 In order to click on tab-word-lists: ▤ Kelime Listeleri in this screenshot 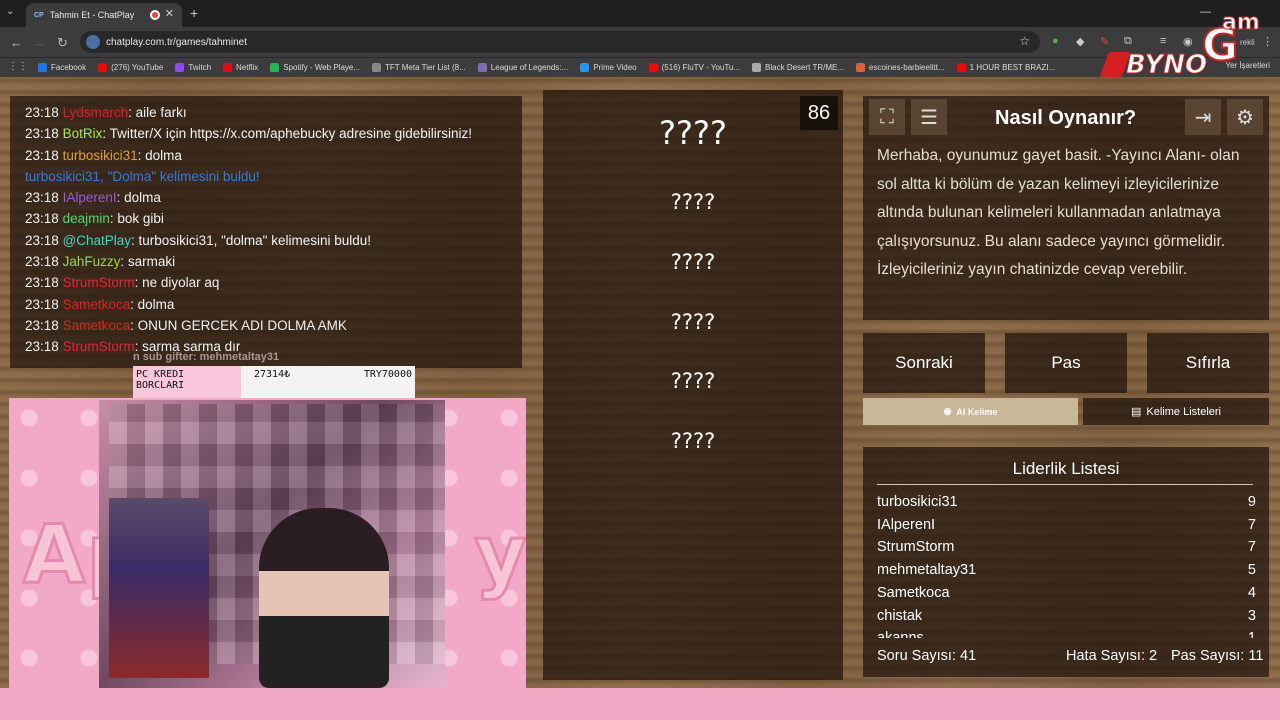, I will do `click(1176, 411)`.